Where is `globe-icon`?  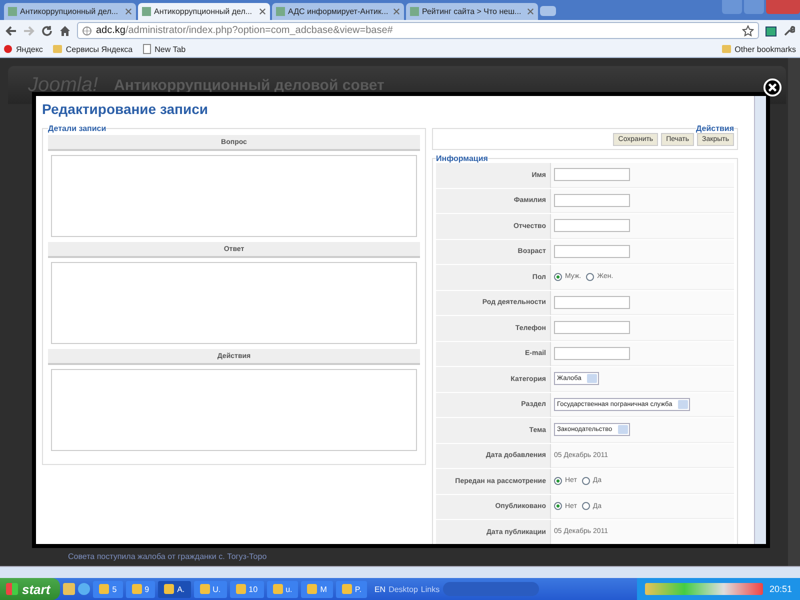
globe-icon is located at coordinates (87, 31).